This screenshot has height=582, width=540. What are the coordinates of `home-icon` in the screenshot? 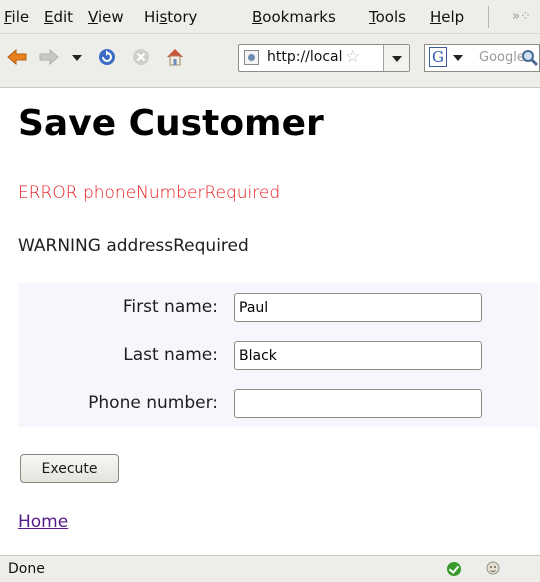 It's located at (175, 57).